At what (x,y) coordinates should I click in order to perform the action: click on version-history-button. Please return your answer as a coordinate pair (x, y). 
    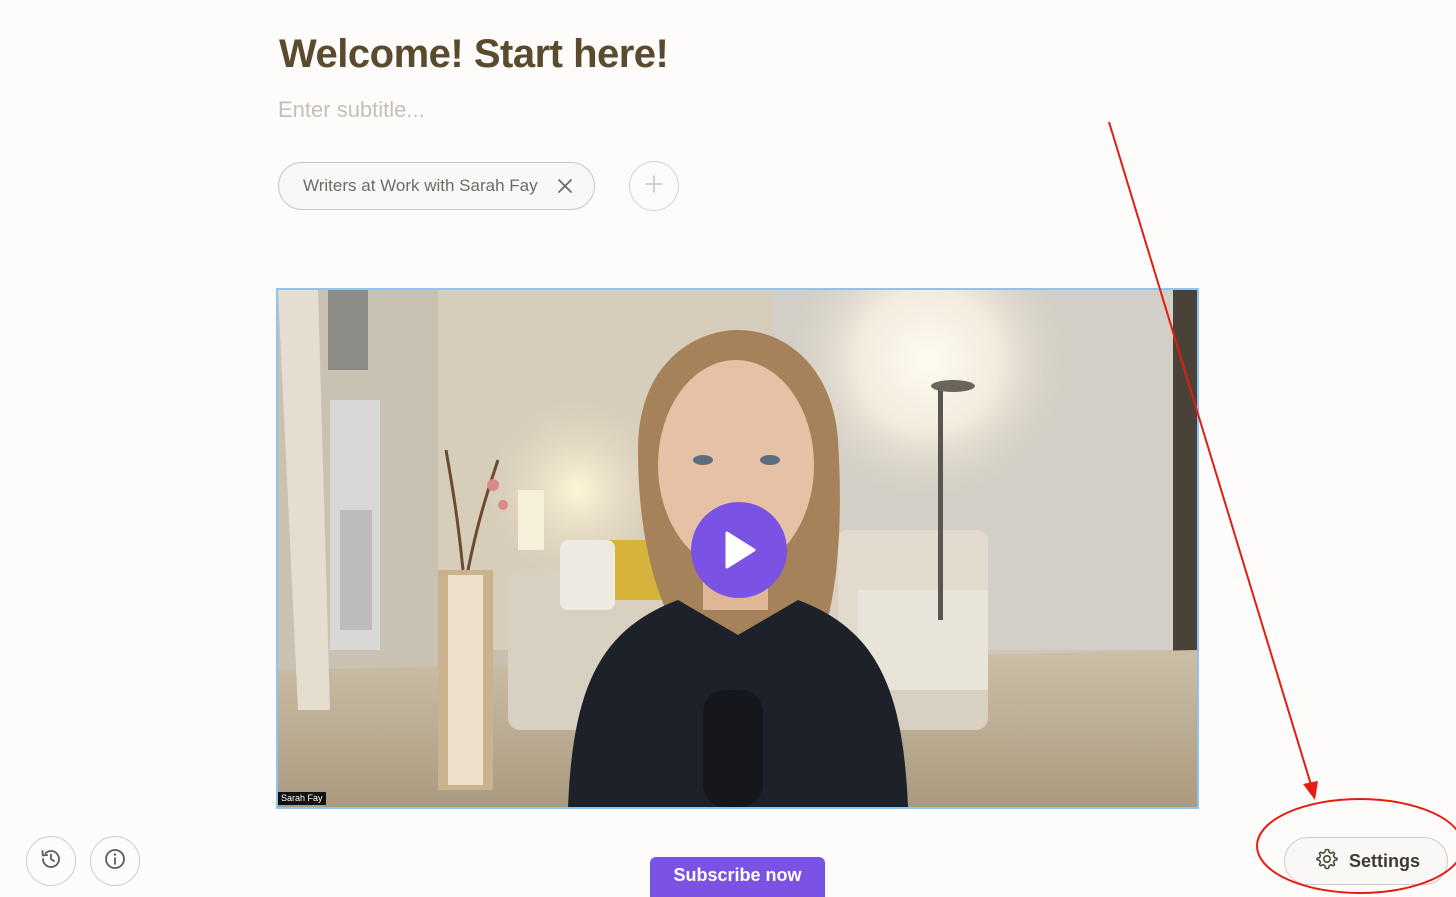
    Looking at the image, I should click on (51, 861).